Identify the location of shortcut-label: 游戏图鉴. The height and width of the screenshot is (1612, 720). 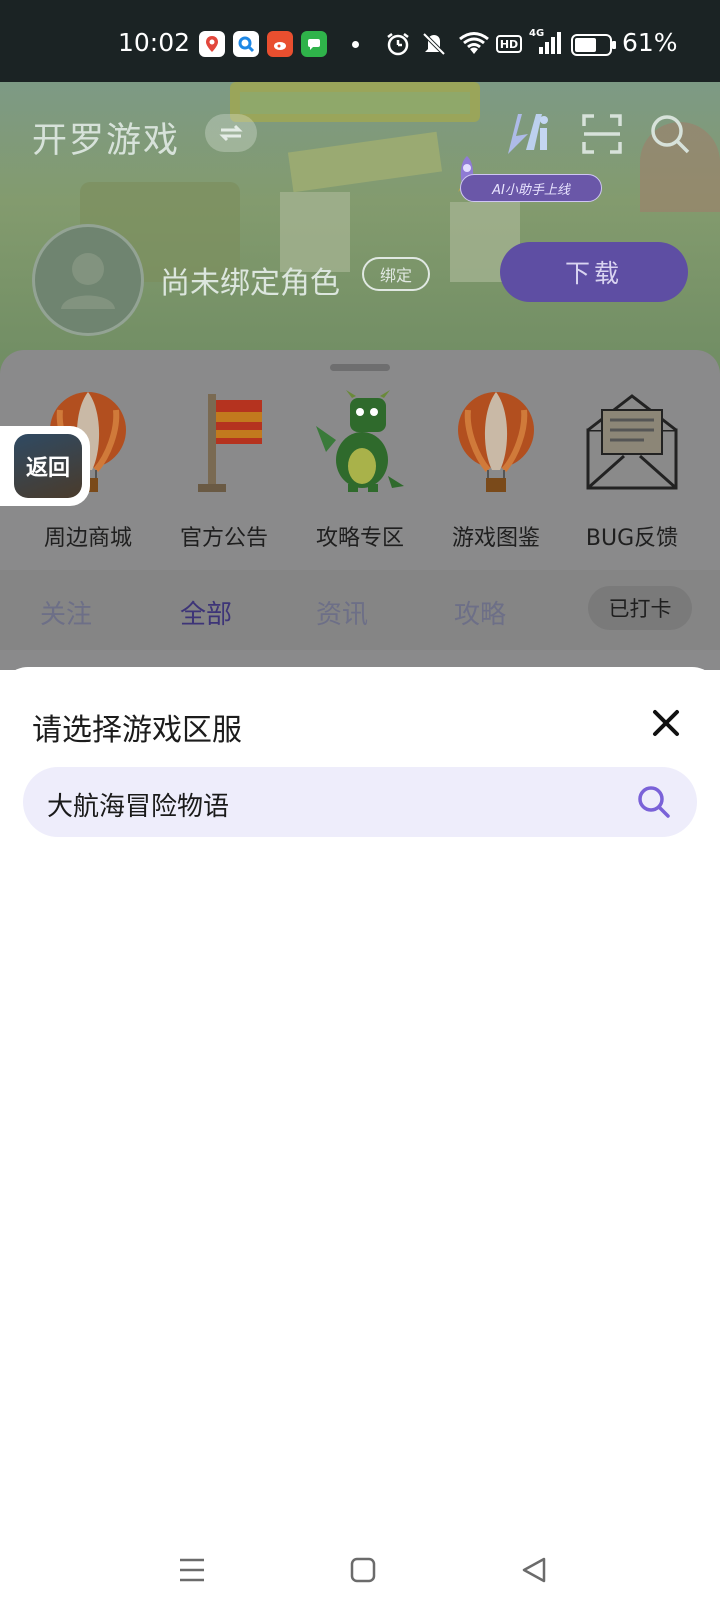
(495, 538).